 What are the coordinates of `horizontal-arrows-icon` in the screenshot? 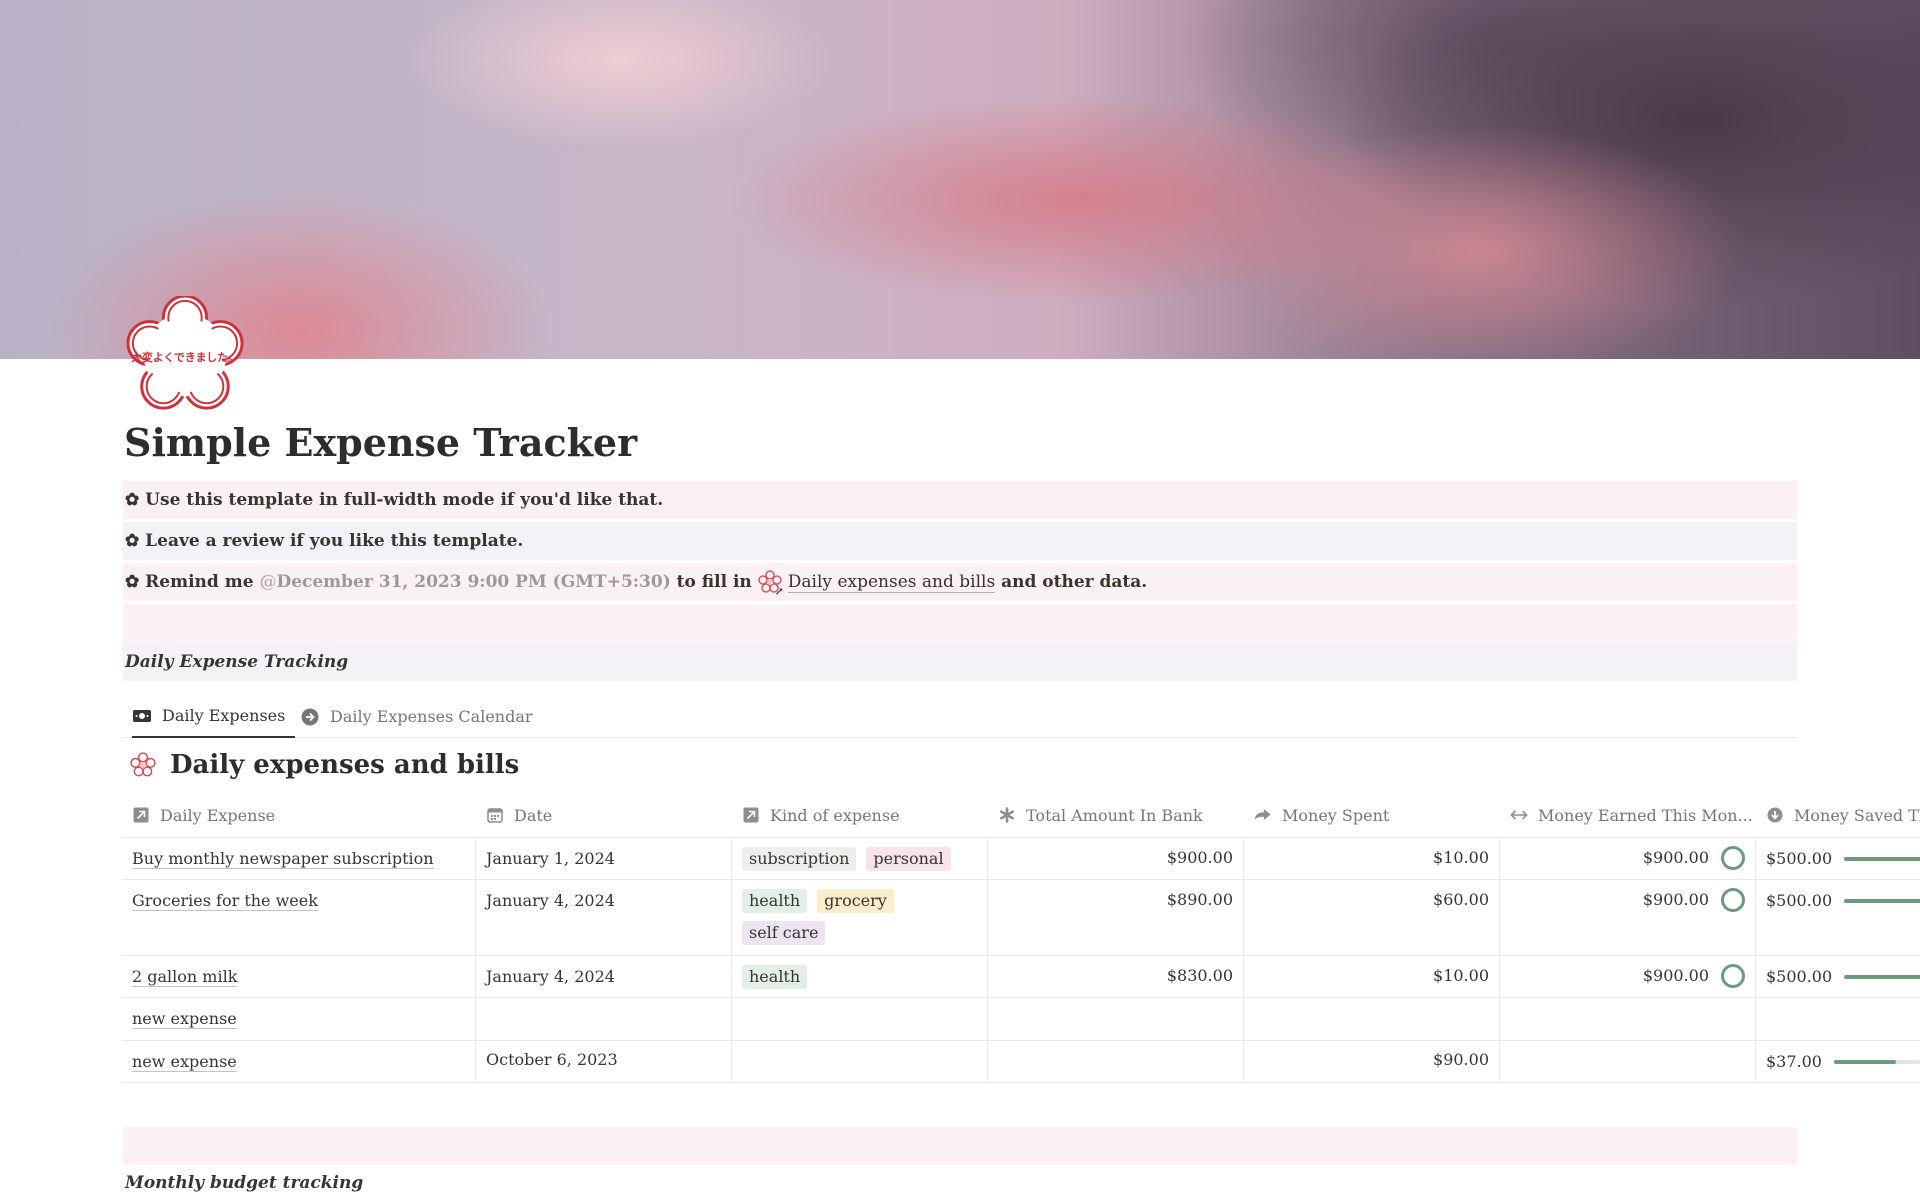 It's located at (1519, 815).